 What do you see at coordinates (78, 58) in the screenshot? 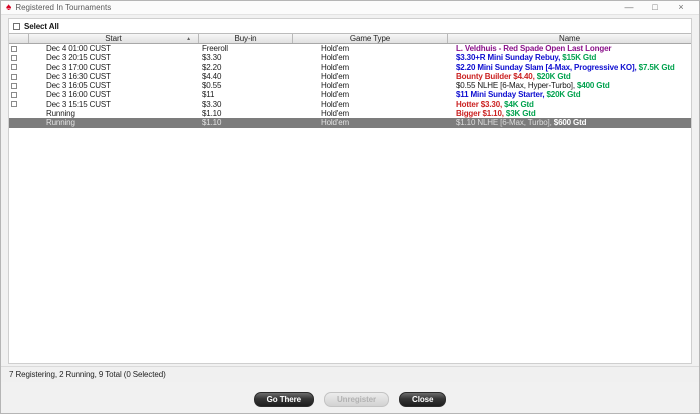
I see `row-start: Dec 3 20:15 CUST` at bounding box center [78, 58].